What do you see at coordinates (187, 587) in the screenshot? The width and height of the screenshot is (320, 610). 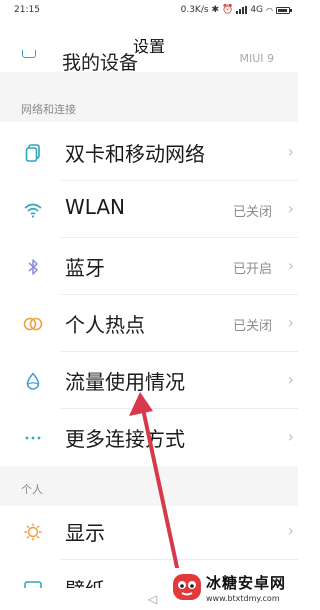 I see `watermark-logo-icon` at bounding box center [187, 587].